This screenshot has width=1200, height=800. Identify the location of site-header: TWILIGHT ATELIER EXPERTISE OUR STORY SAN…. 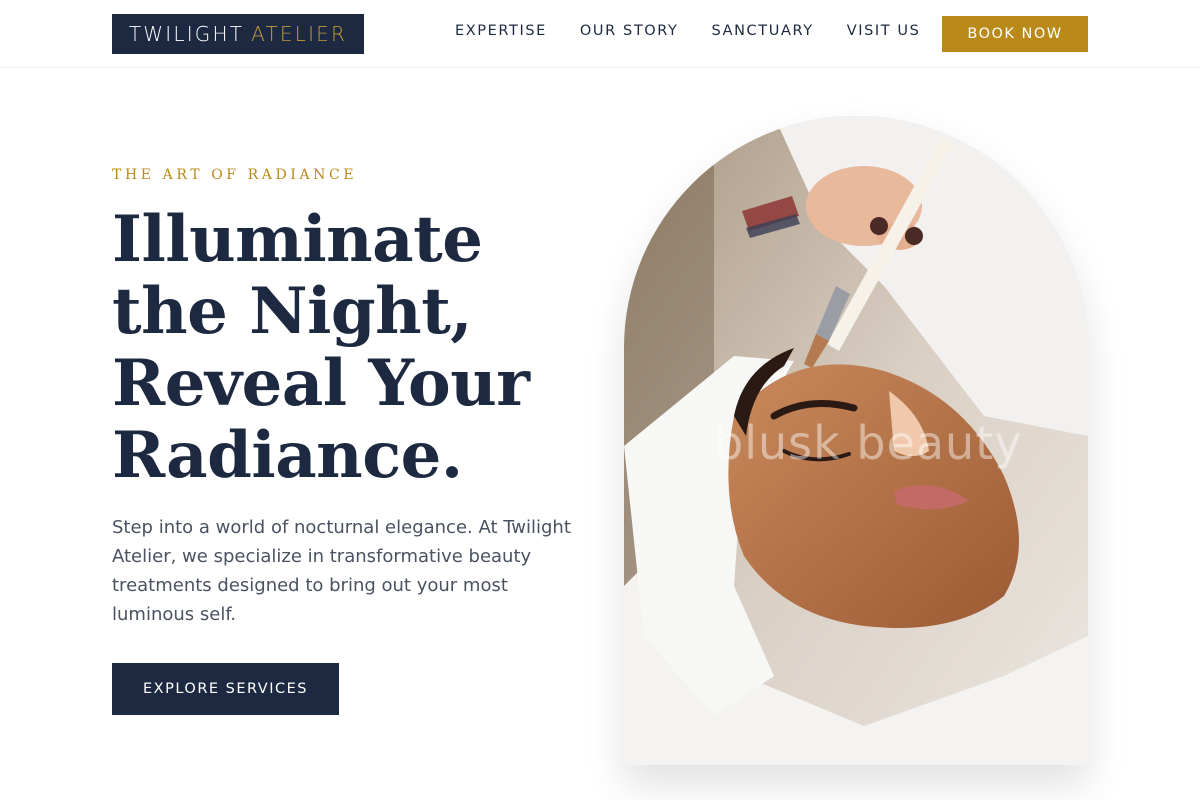
(600, 34).